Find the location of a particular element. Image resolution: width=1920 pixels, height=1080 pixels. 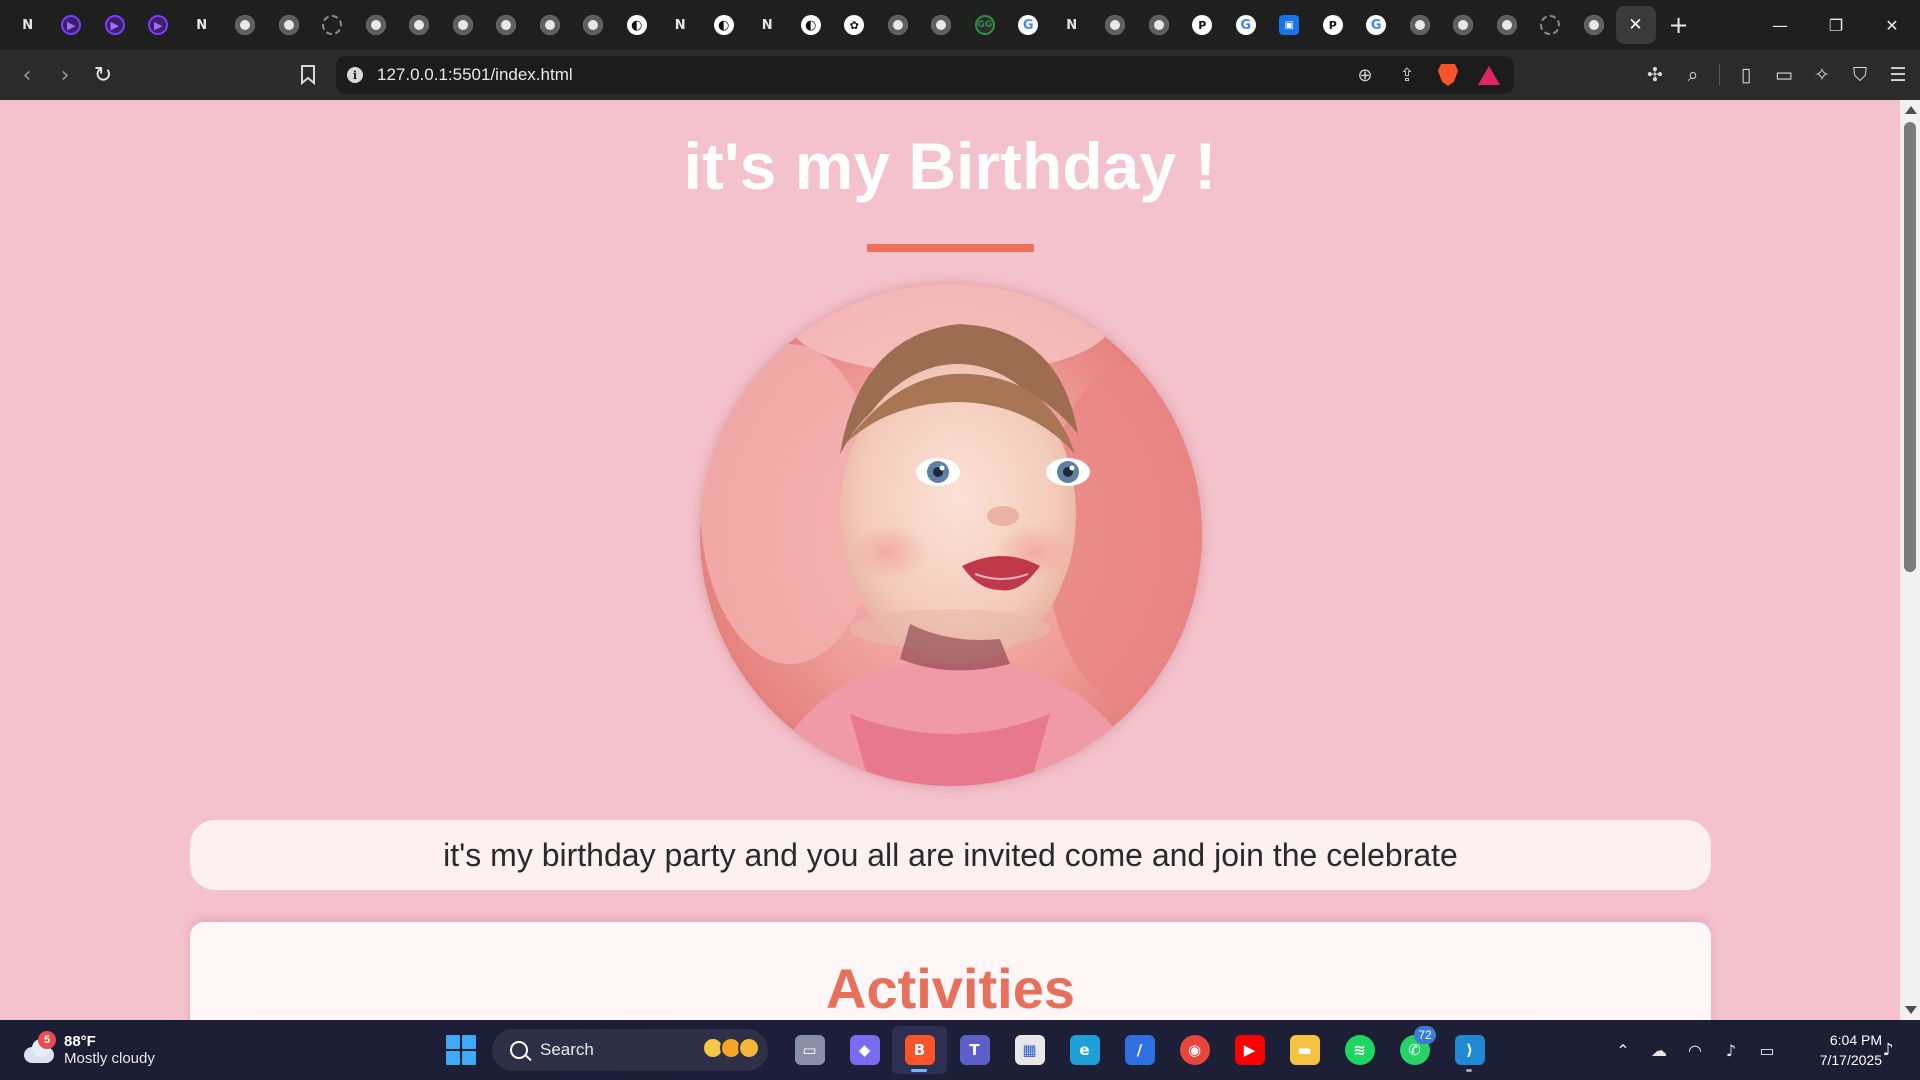

close-tab-icon: ✕ is located at coordinates (1635, 25).